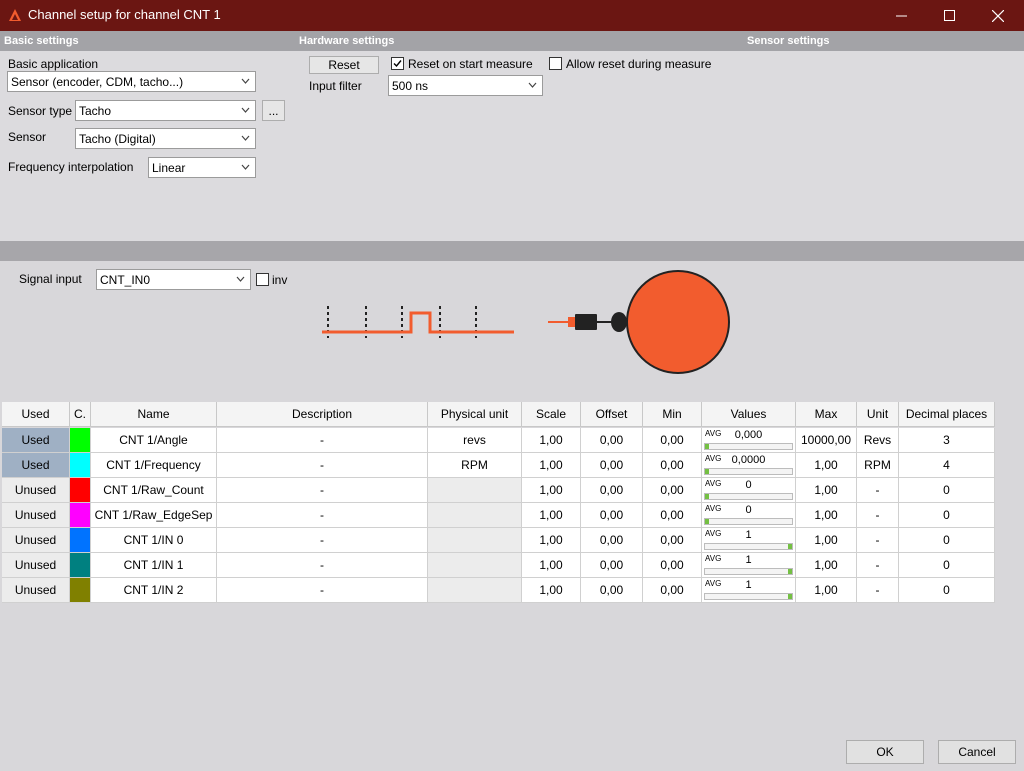 The image size is (1024, 771). Describe the element at coordinates (154, 414) in the screenshot. I see `column-header-name: Name` at that location.